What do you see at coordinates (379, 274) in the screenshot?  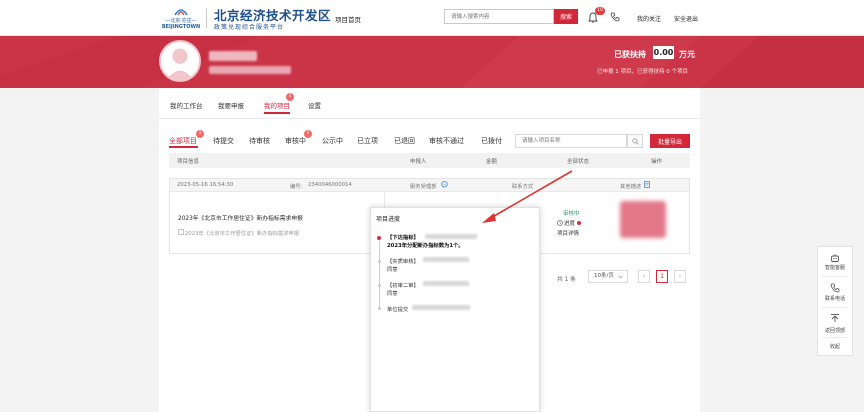 I see `timeline-line` at bounding box center [379, 274].